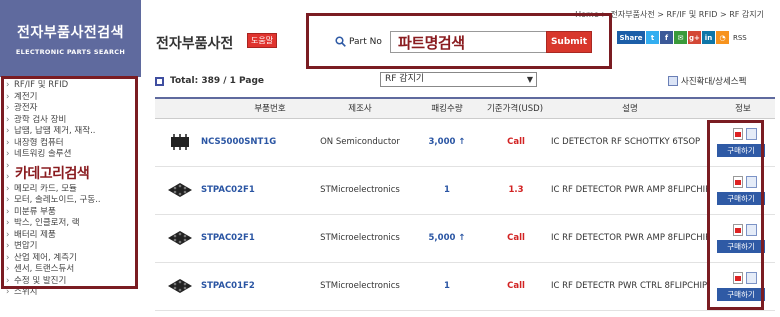  I want to click on total-count: Total: 389 / 1 Page, so click(217, 81).